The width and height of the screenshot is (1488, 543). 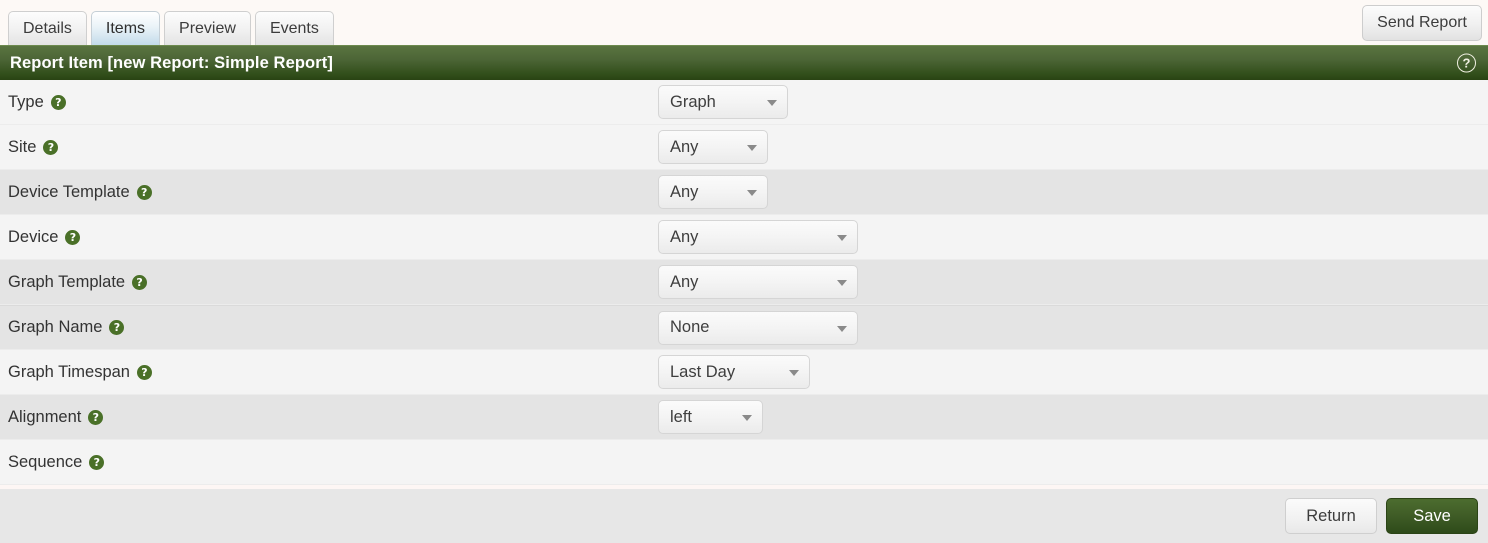 What do you see at coordinates (710, 417) in the screenshot?
I see `select-alignment: left` at bounding box center [710, 417].